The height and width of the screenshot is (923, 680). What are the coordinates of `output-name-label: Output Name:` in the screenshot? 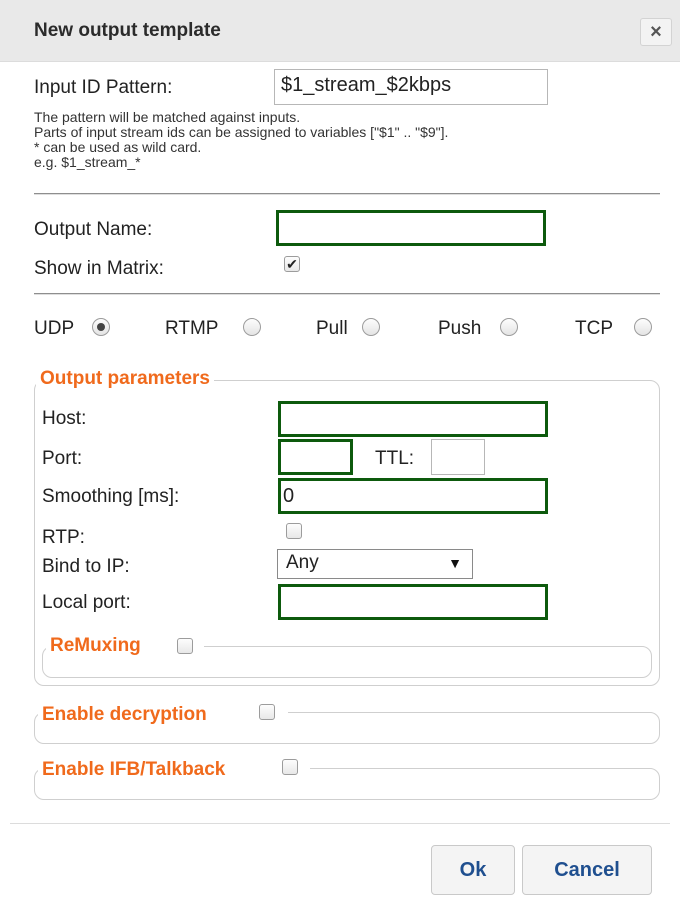 It's located at (93, 229).